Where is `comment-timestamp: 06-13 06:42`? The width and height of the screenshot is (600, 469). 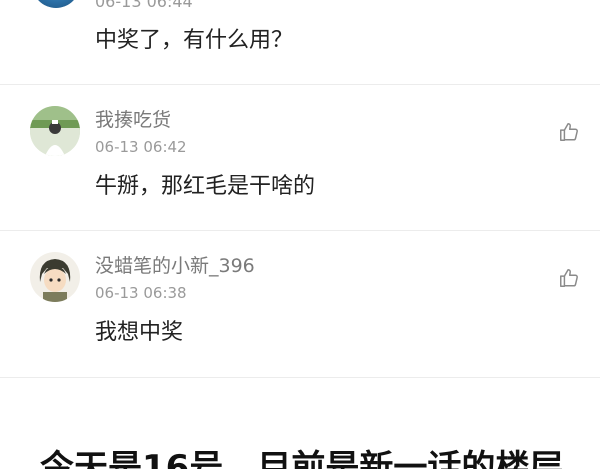 comment-timestamp: 06-13 06:42 is located at coordinates (141, 147).